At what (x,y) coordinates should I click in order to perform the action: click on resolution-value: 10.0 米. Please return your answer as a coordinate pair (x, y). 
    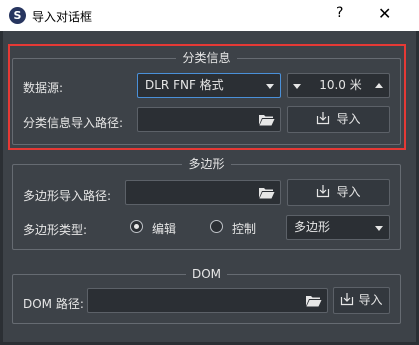
    Looking at the image, I should click on (340, 85).